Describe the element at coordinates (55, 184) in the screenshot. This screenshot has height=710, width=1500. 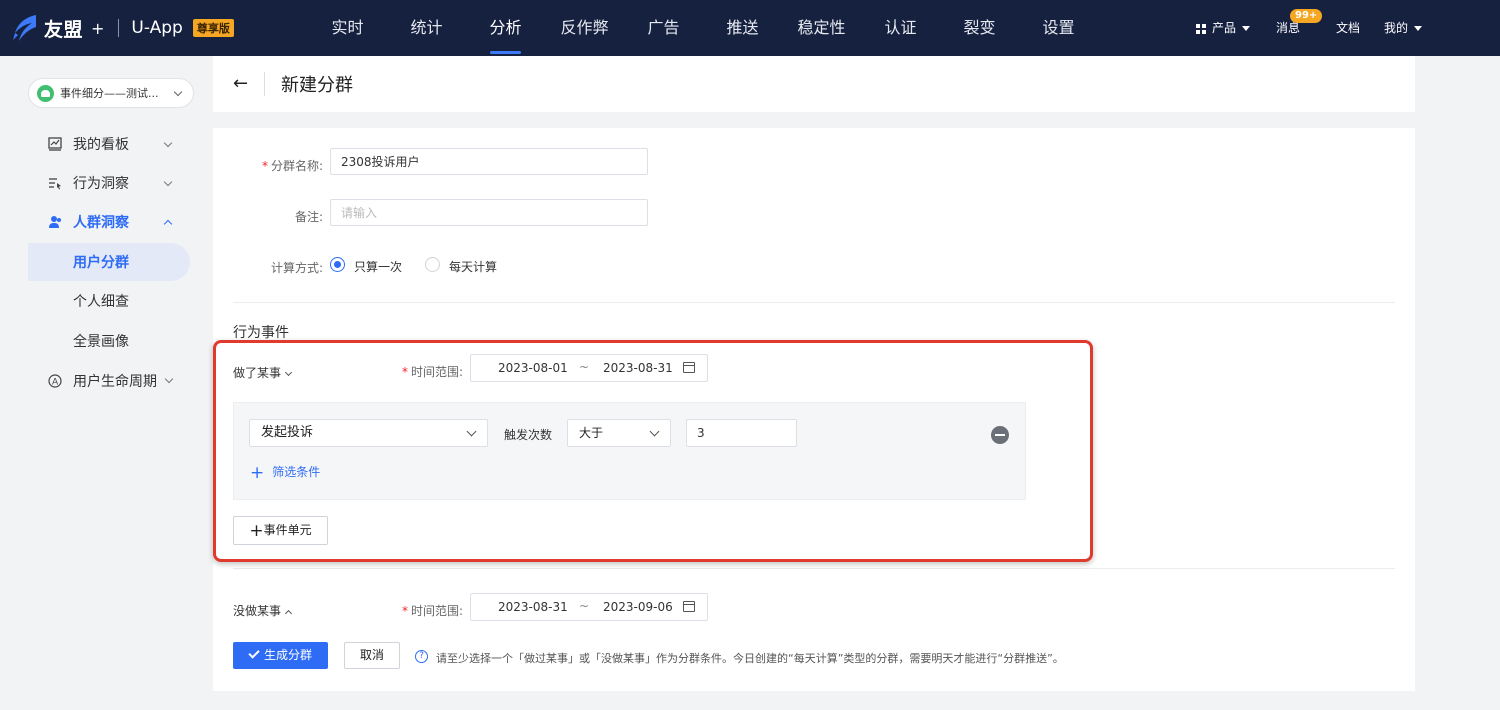
I see `behavior-icon` at that location.